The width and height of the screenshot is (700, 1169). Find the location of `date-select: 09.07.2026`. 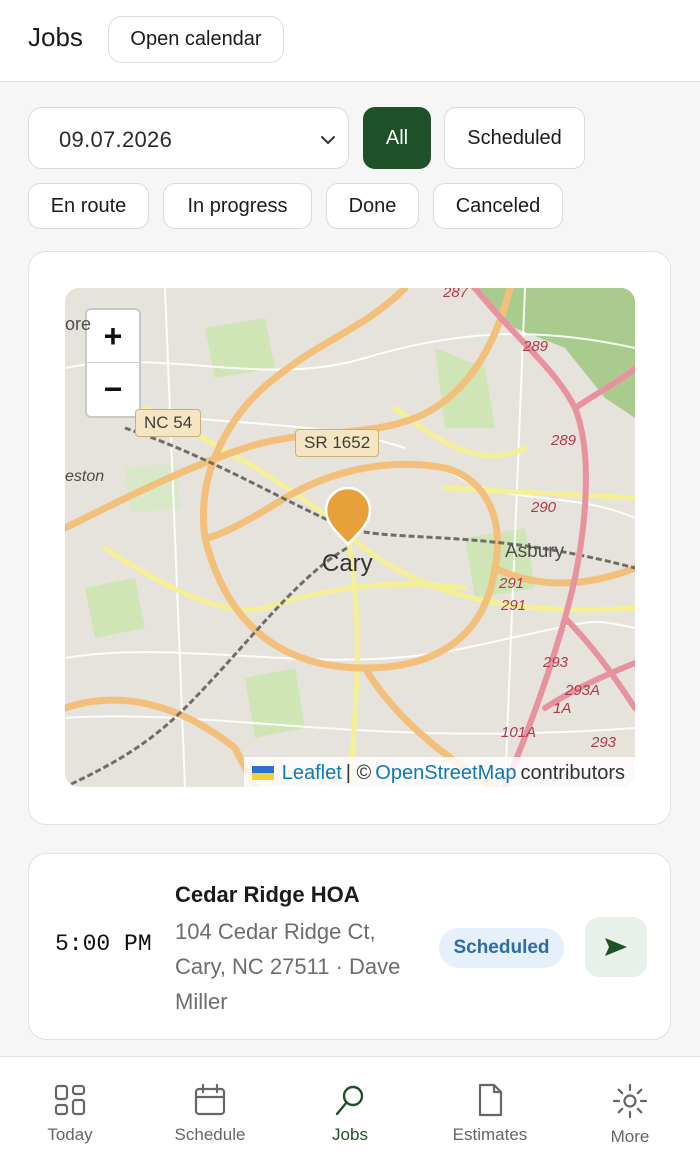

date-select: 09.07.2026 is located at coordinates (188, 138).